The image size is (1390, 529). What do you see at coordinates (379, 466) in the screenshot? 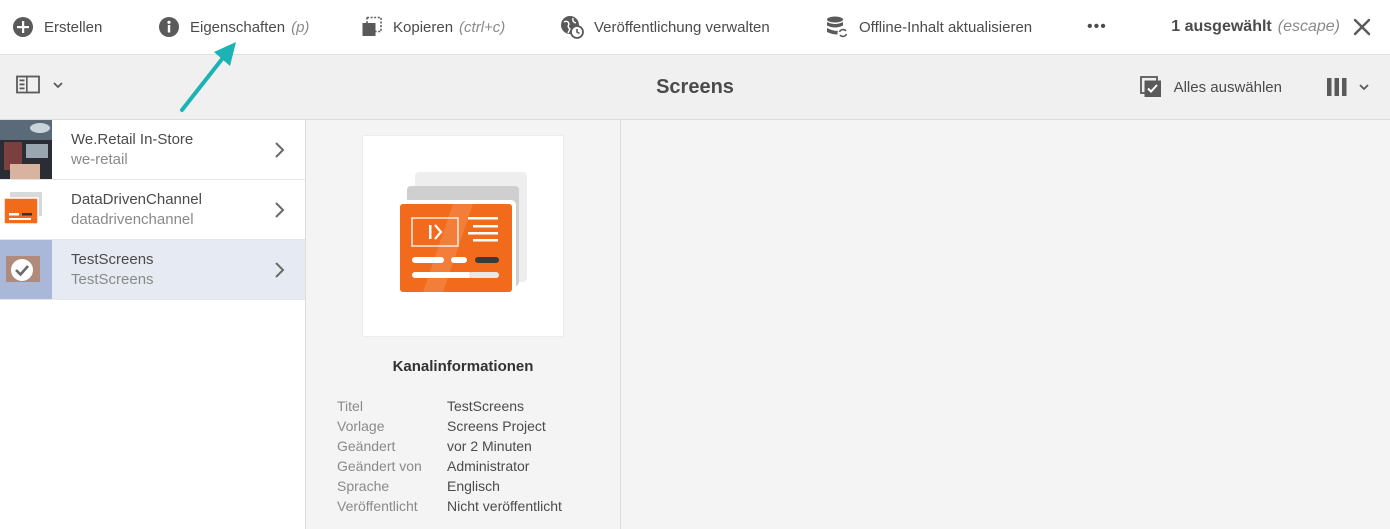
I see `metadata-label: Geändert von` at bounding box center [379, 466].